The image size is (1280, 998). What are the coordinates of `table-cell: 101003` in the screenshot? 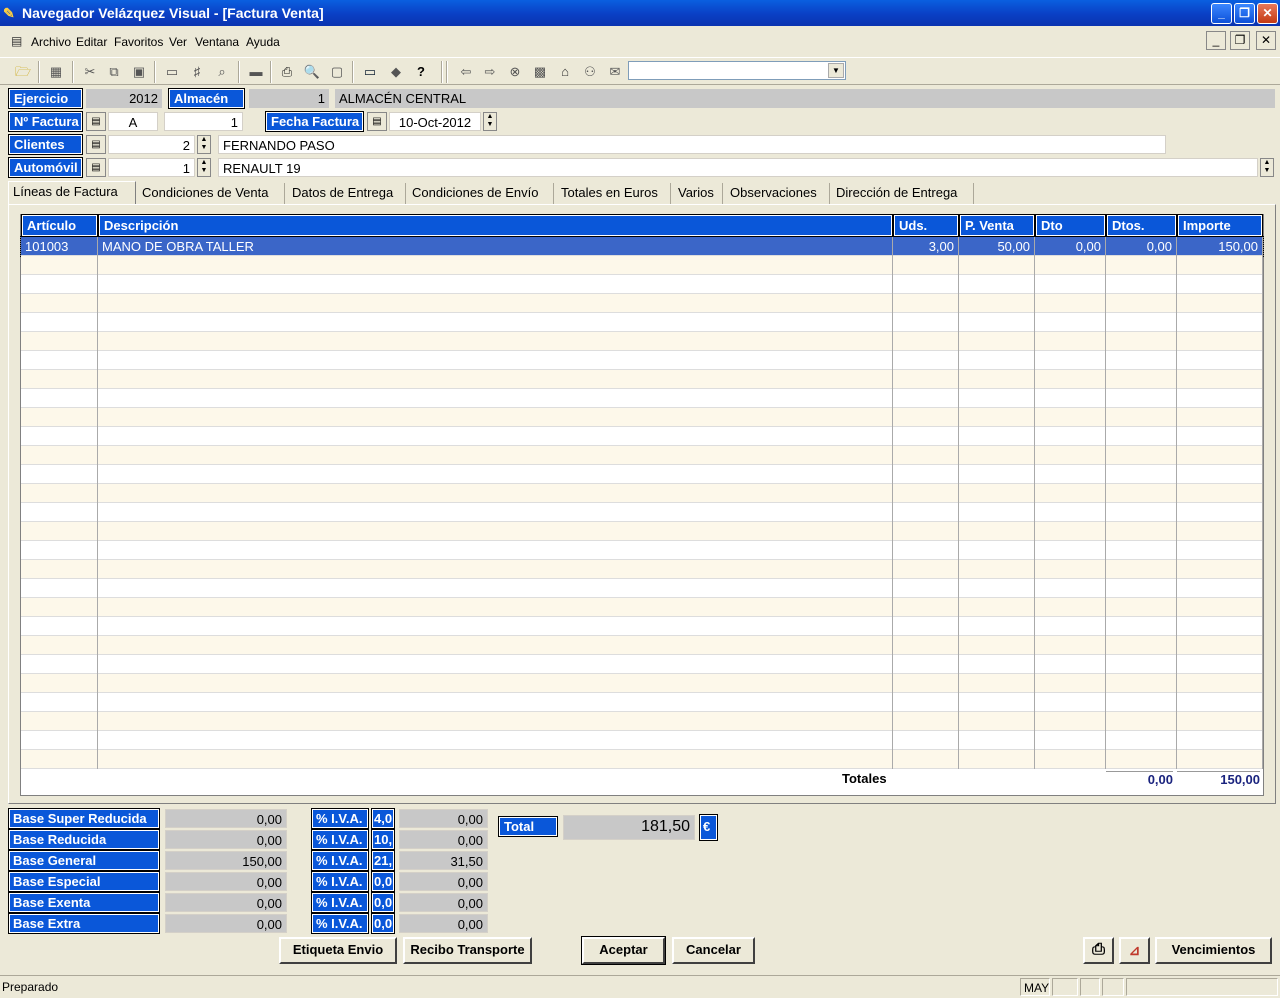 It's located at (59, 246).